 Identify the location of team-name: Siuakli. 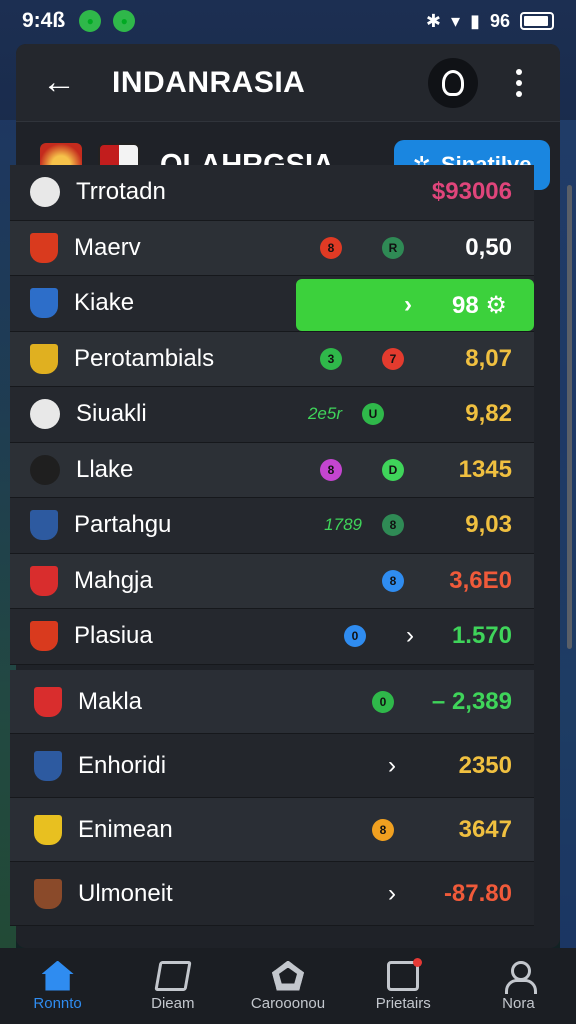
(111, 414).